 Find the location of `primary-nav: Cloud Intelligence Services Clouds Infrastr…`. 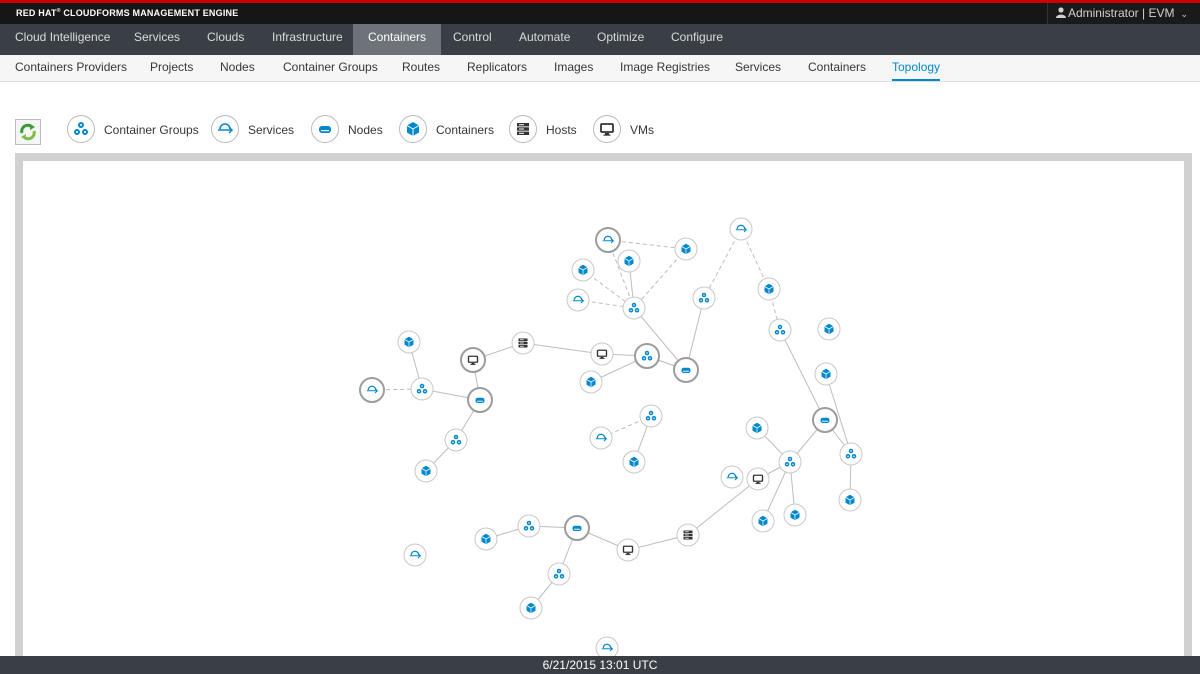

primary-nav: Cloud Intelligence Services Clouds Infrastr… is located at coordinates (600, 39).